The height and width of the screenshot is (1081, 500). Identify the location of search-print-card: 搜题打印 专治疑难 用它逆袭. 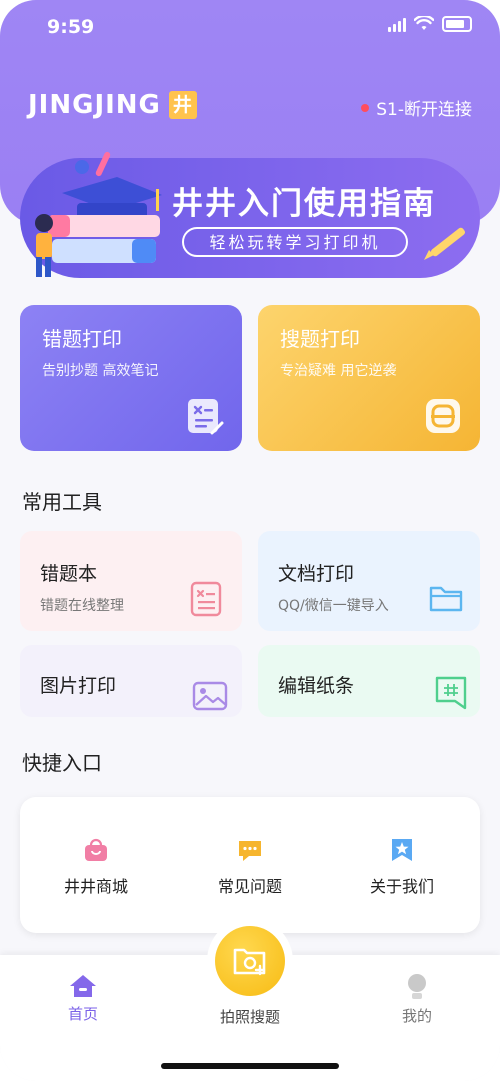
(369, 378).